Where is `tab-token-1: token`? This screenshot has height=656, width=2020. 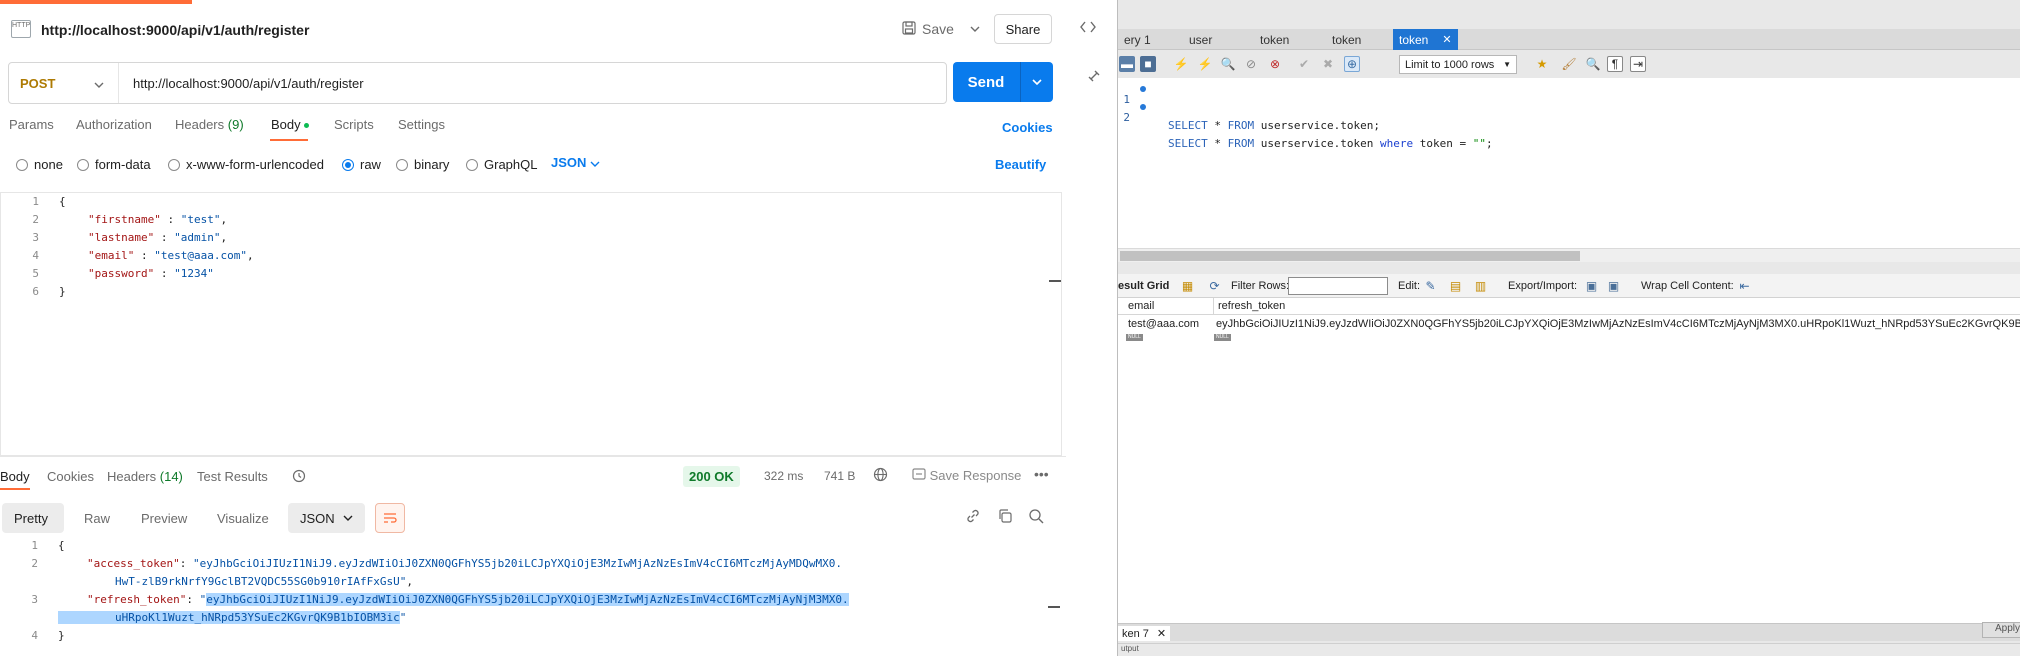 tab-token-1: token is located at coordinates (1274, 39).